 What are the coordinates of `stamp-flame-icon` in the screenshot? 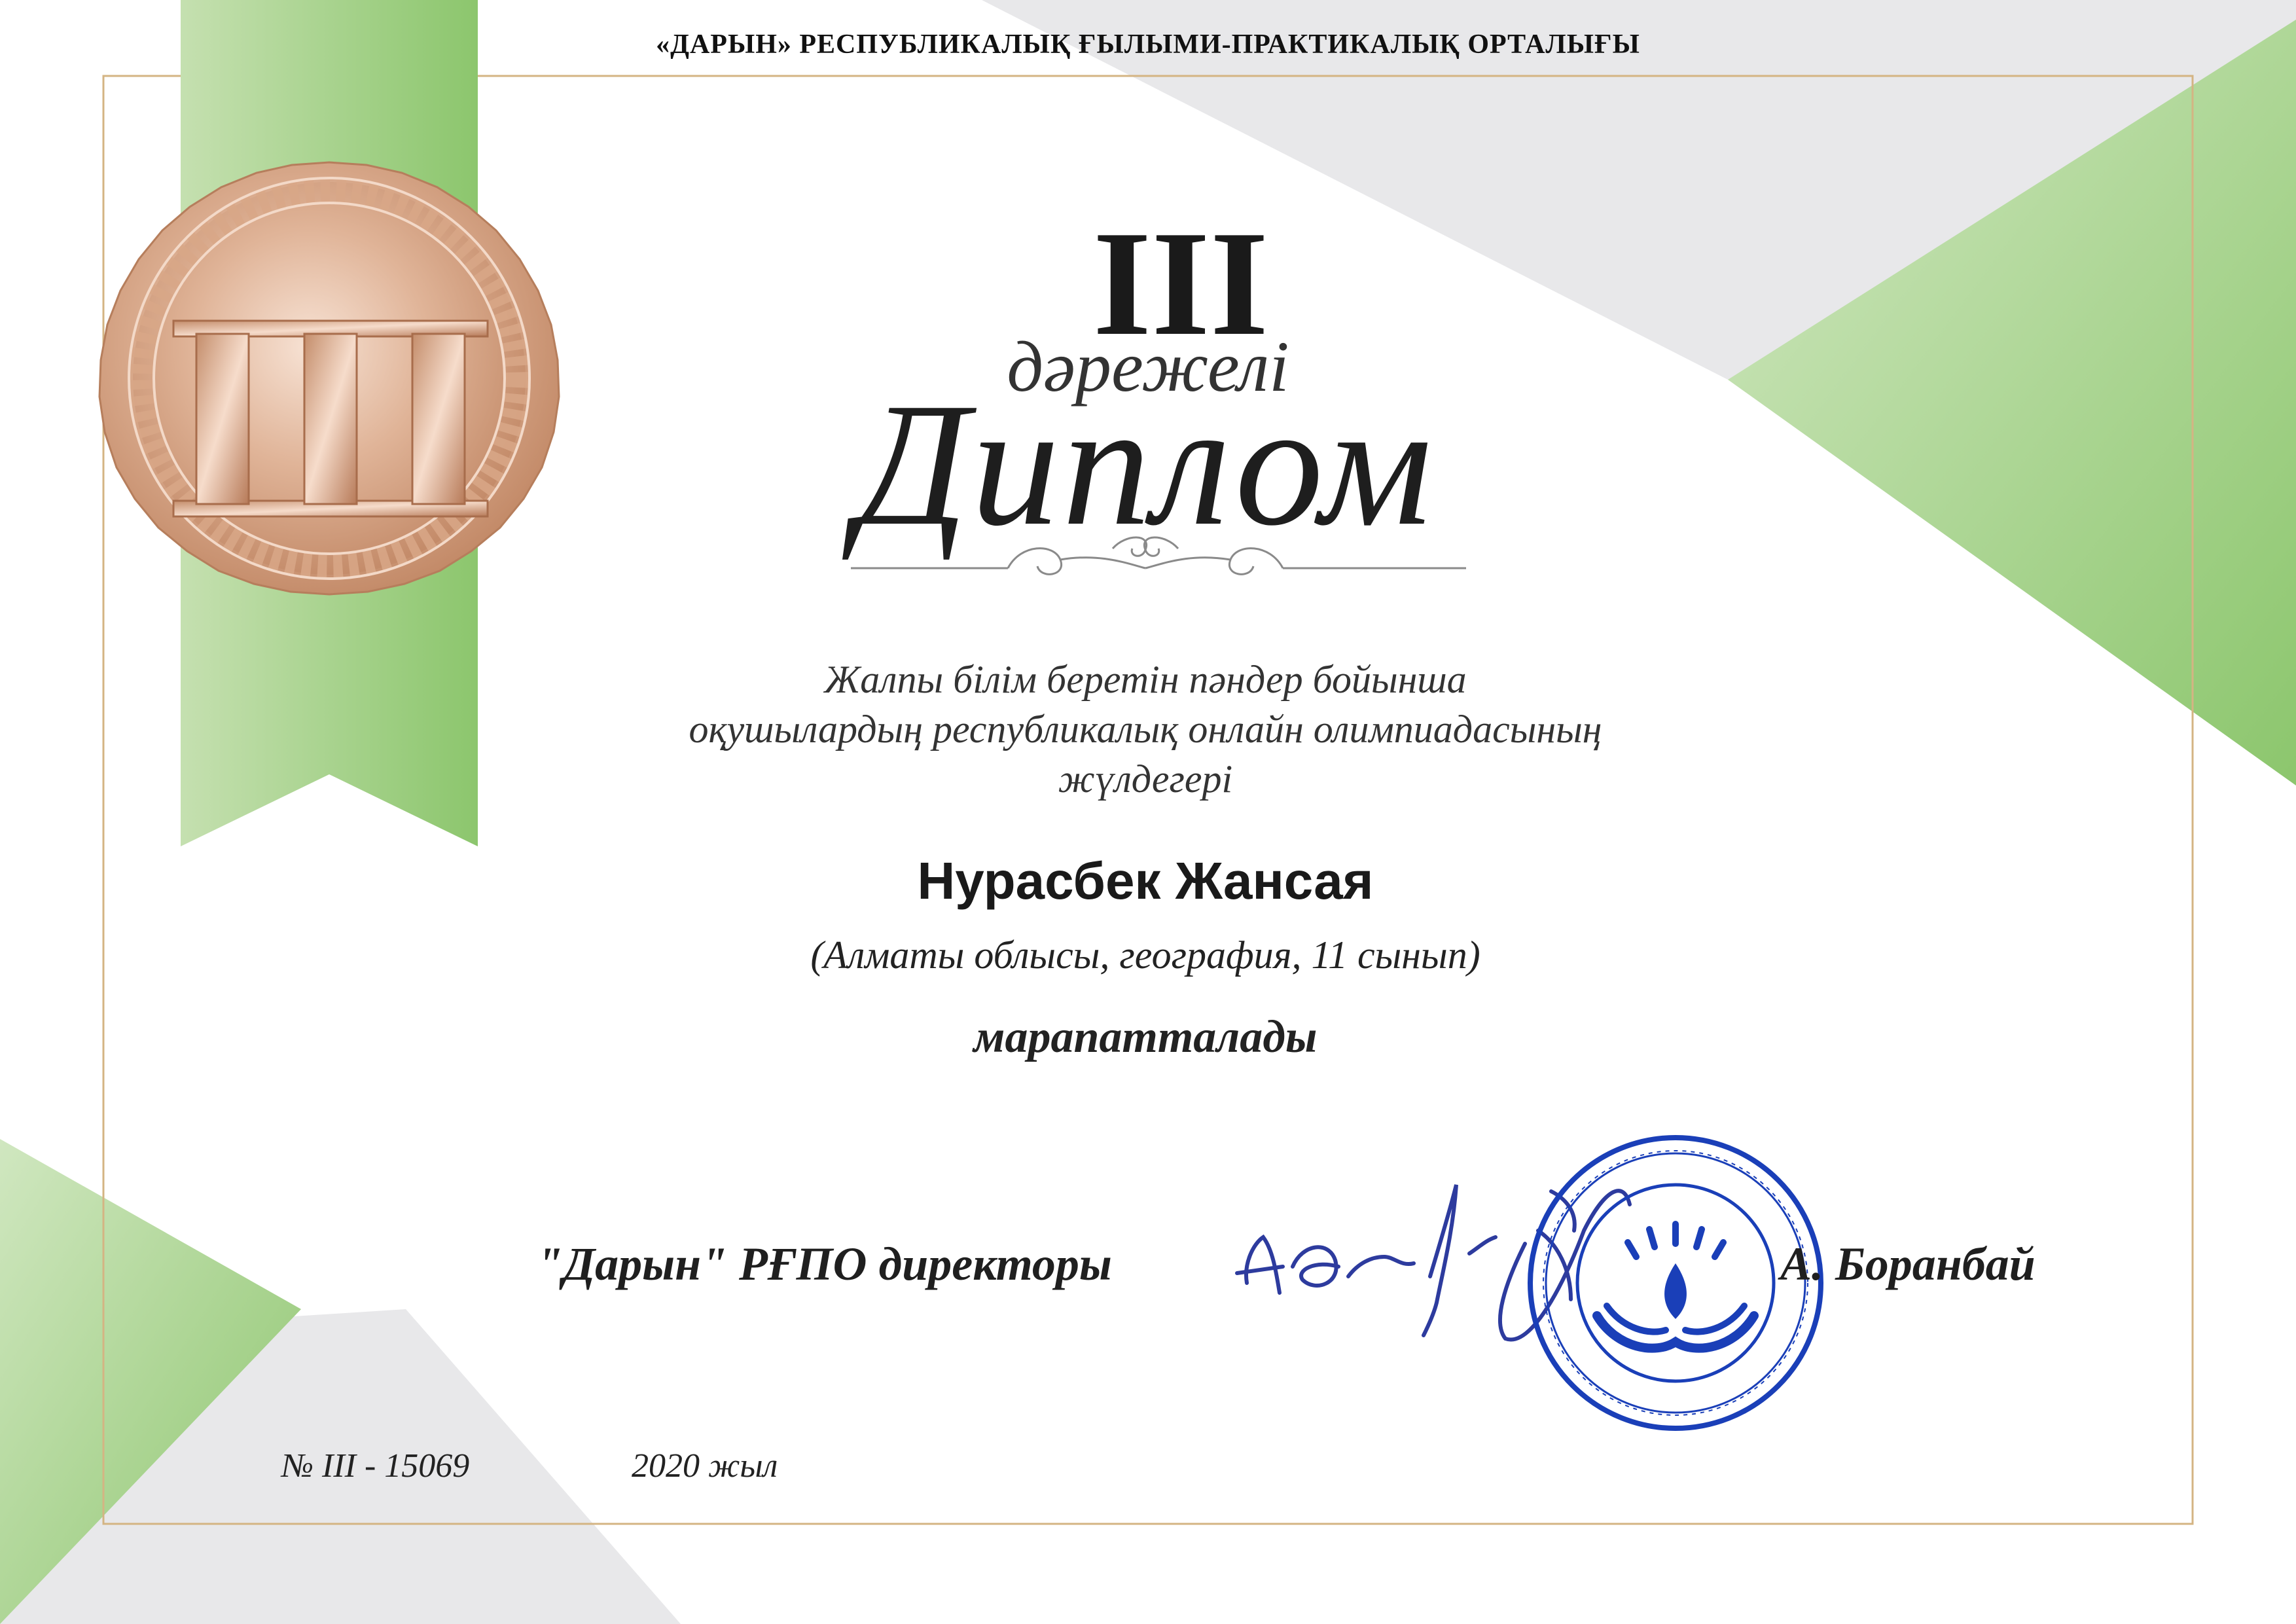 It's located at (1675, 1291).